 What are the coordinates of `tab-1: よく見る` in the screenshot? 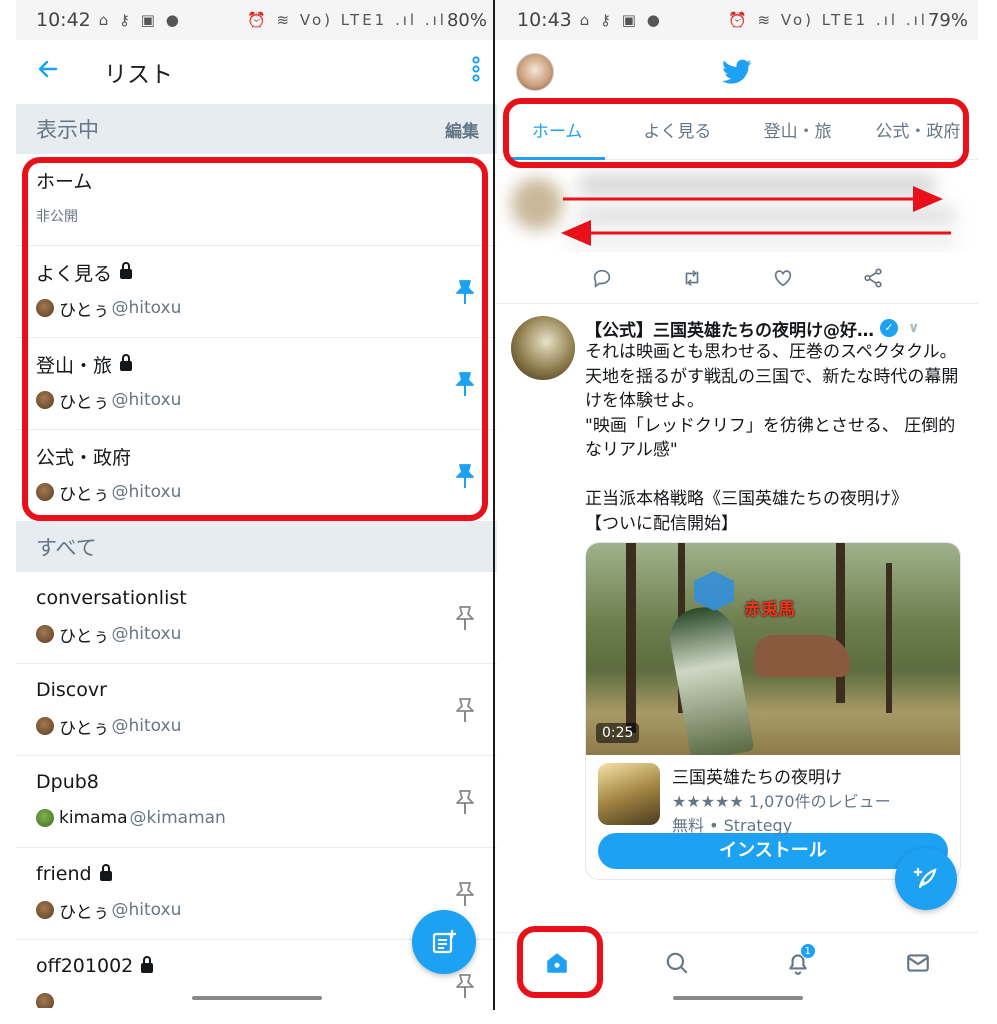 It's located at (677, 132).